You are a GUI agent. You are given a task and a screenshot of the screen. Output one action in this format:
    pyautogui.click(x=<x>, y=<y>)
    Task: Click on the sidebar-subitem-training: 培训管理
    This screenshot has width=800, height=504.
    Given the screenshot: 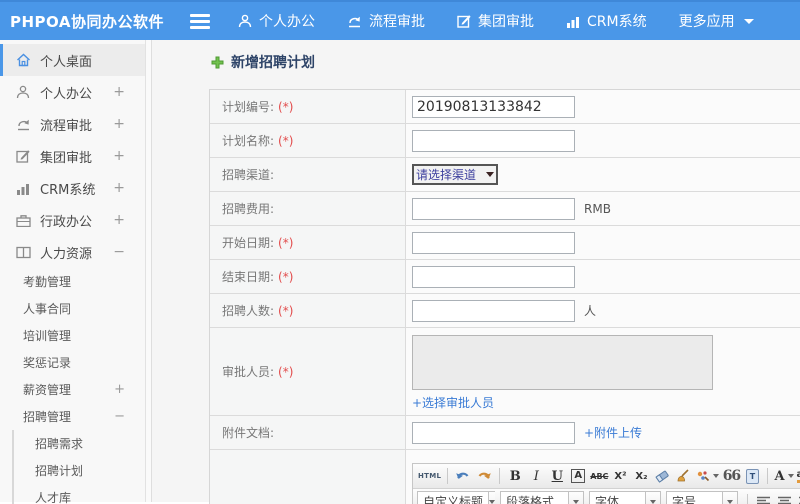 What is the action you would take?
    pyautogui.click(x=72, y=335)
    